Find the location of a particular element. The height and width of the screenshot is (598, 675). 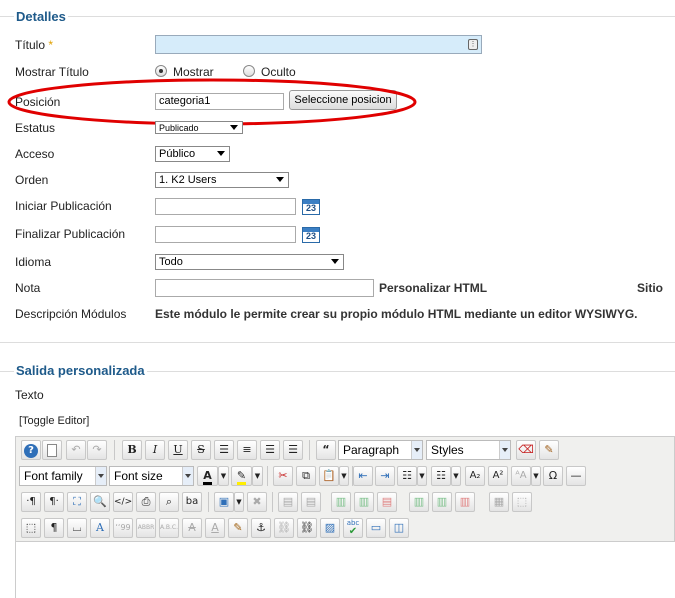

highlight-color-button: ✎ is located at coordinates (241, 476).